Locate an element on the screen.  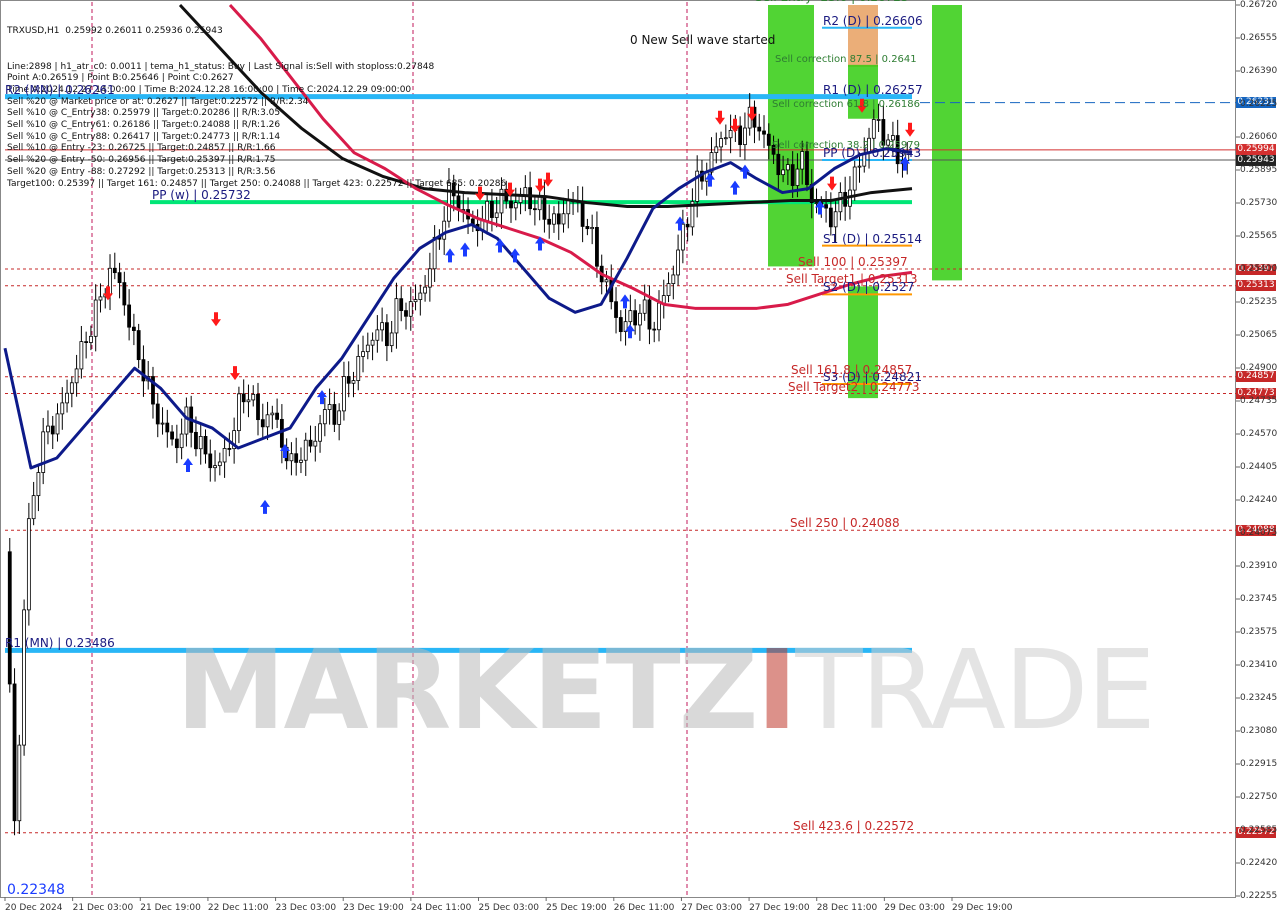
y-tick-label: 0.26720 is located at coordinates (1259, 5).